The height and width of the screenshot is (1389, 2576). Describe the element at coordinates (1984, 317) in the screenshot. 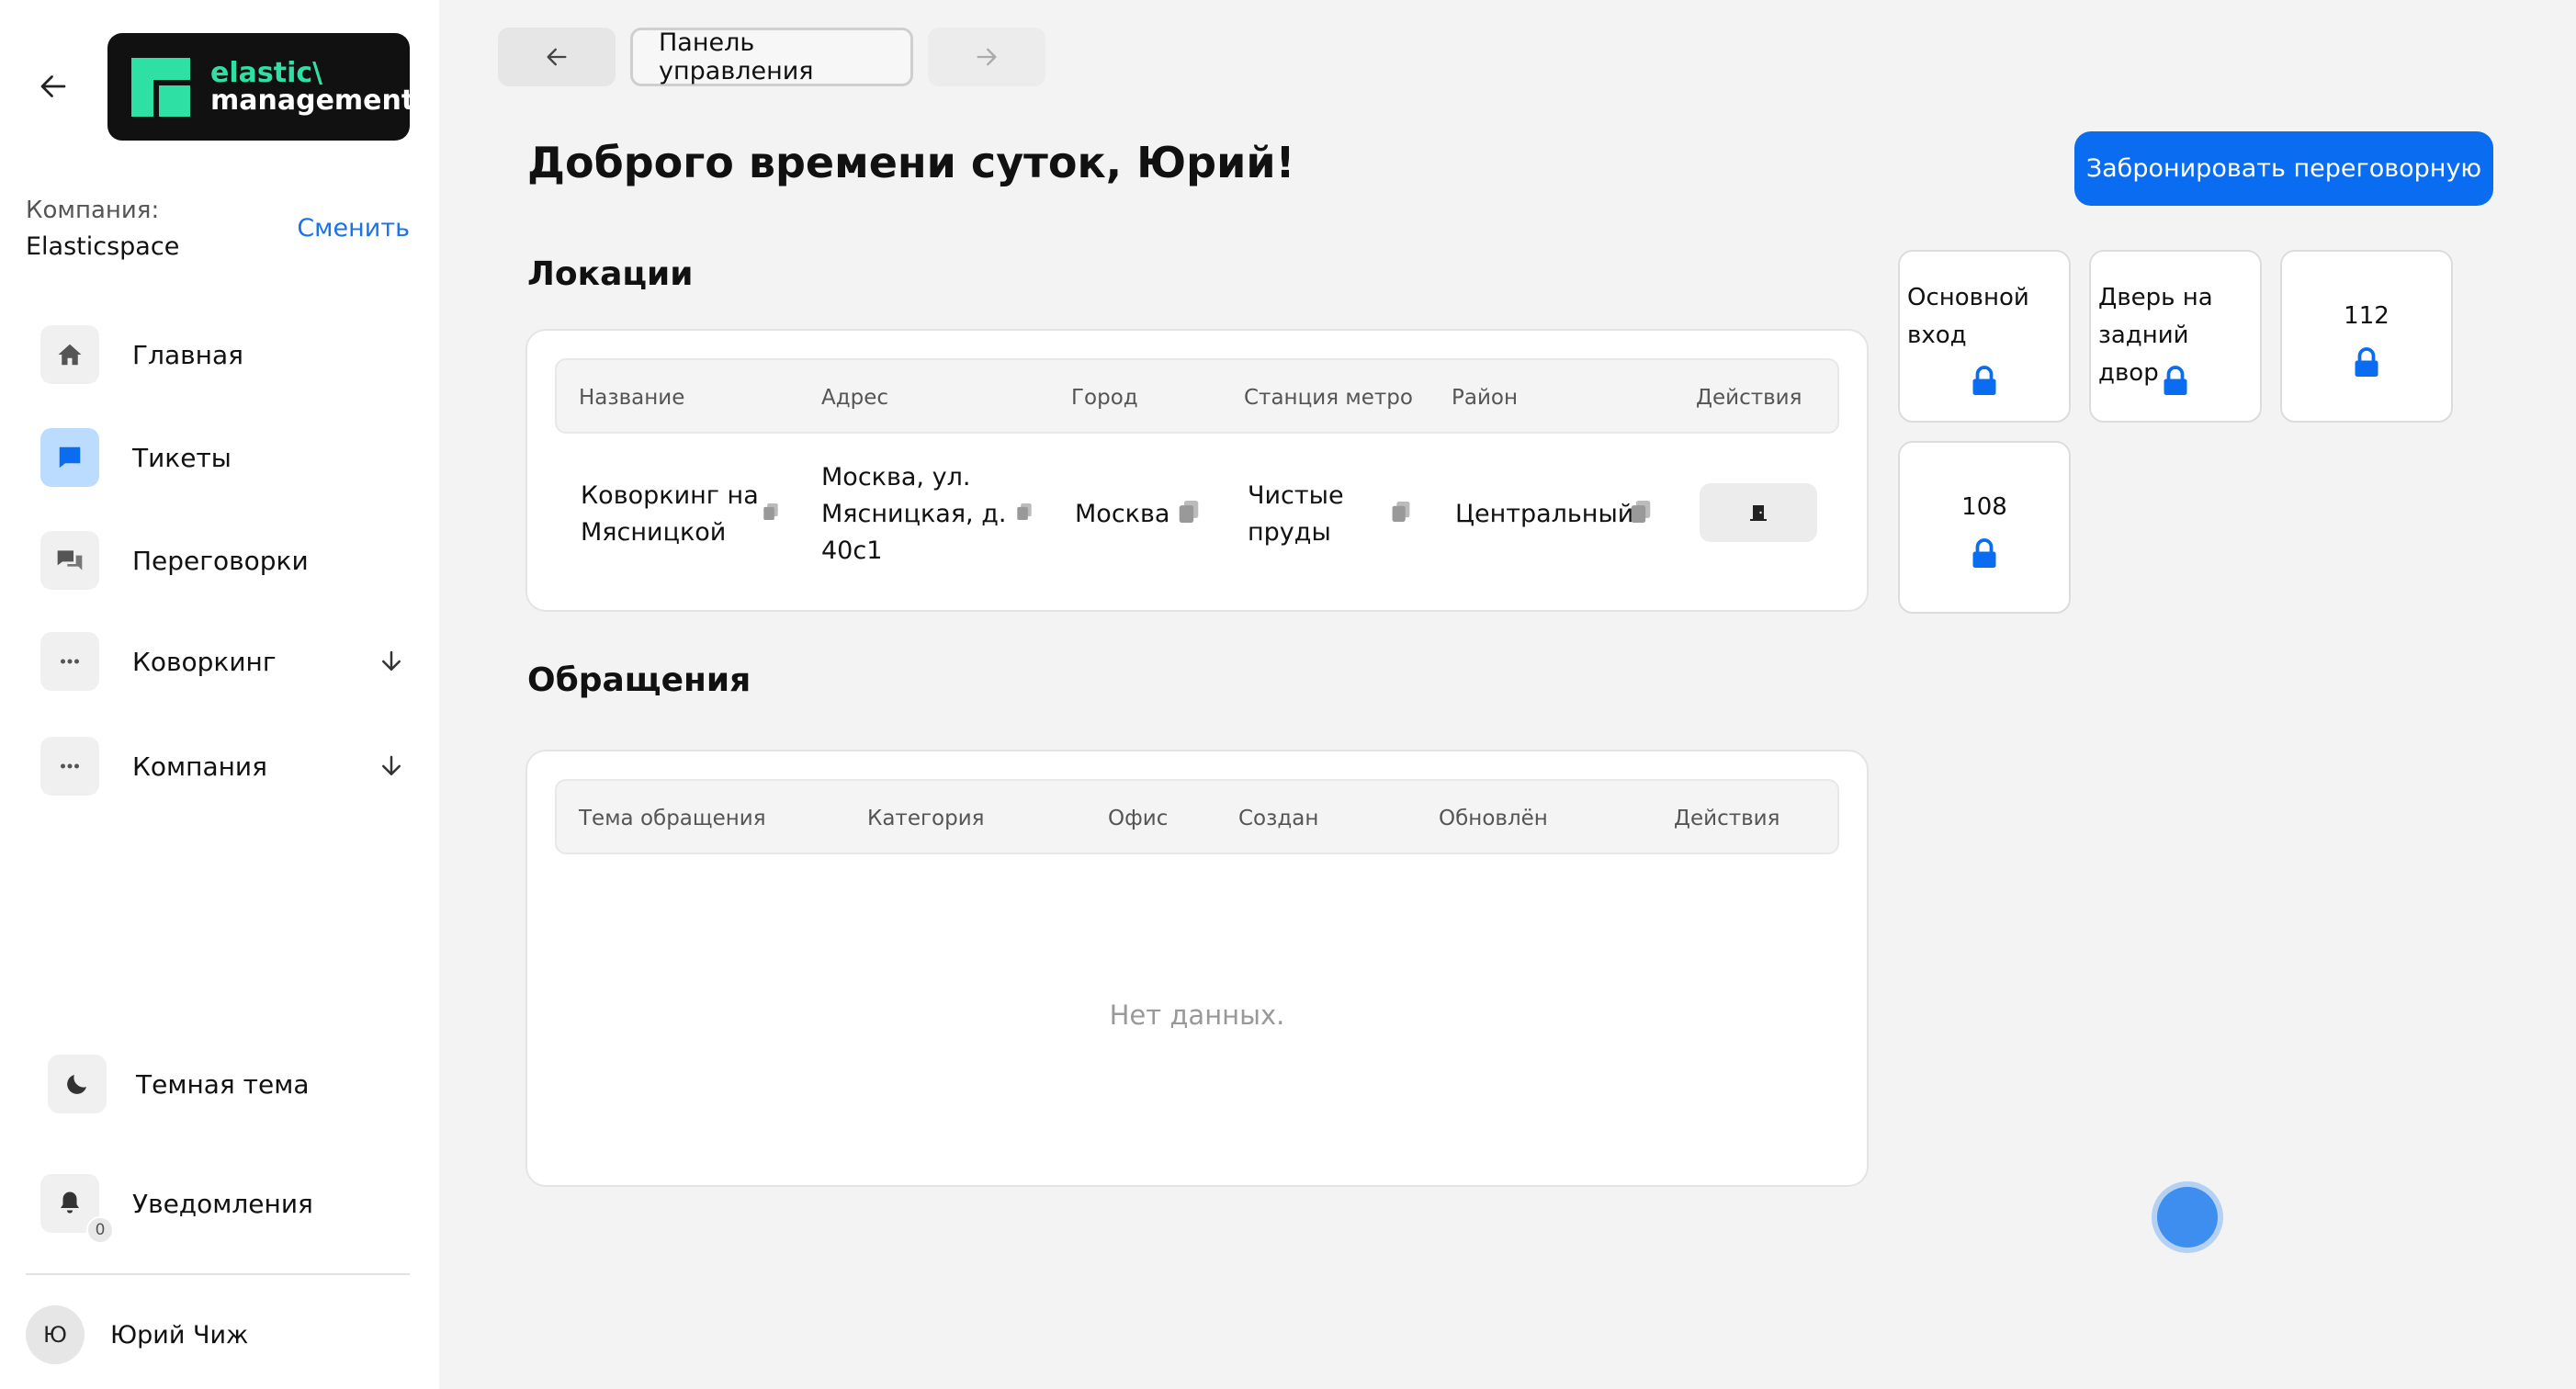

I see `door-label: Основной вход` at that location.